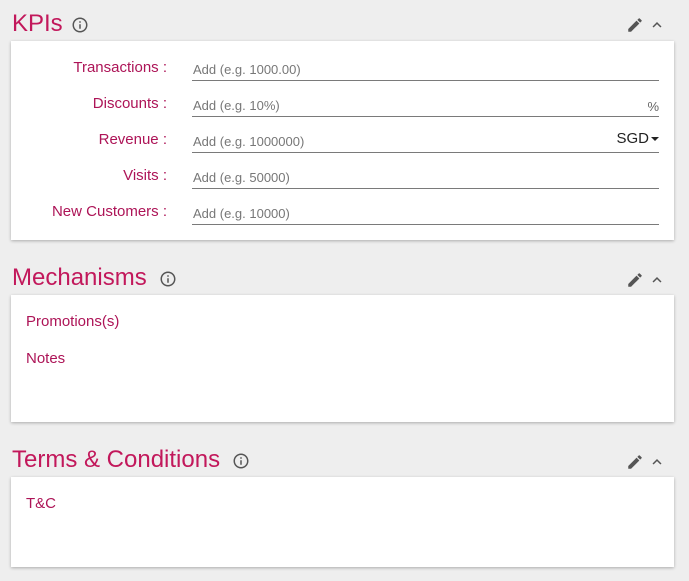  Describe the element at coordinates (342, 522) in the screenshot. I see `terms-card: T&C` at that location.